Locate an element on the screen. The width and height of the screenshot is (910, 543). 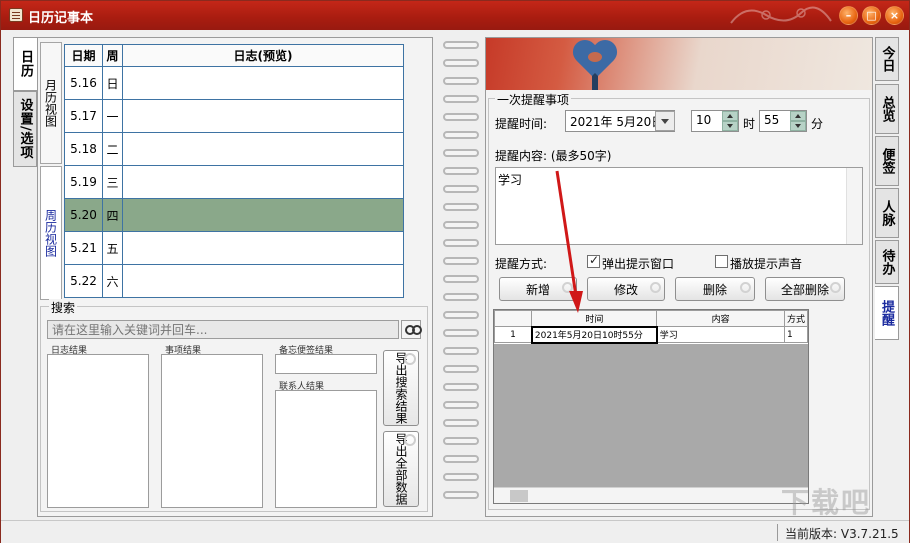
table-row-selected: 5.20 四 is located at coordinates (234, 215).